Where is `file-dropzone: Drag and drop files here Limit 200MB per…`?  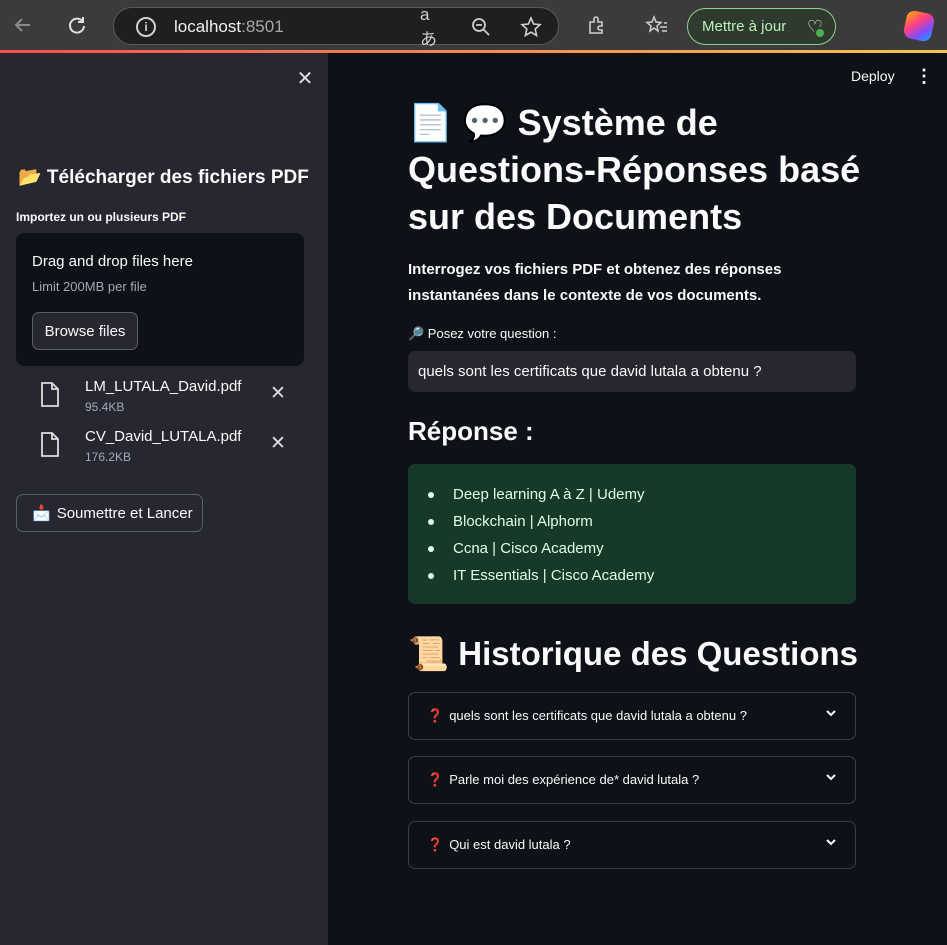 file-dropzone: Drag and drop files here Limit 200MB per… is located at coordinates (160, 299).